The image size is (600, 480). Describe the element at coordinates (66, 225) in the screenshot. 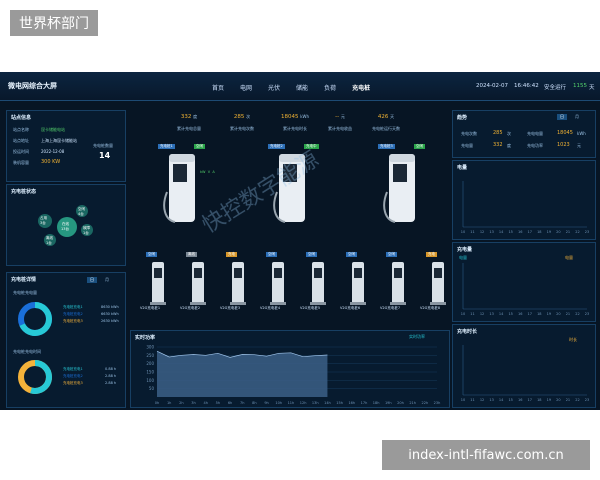

I see `pile-status-panel: 充电桩状态 占用 3台 空闲 4台 在线 13台 故障 1台 离线 1台` at that location.